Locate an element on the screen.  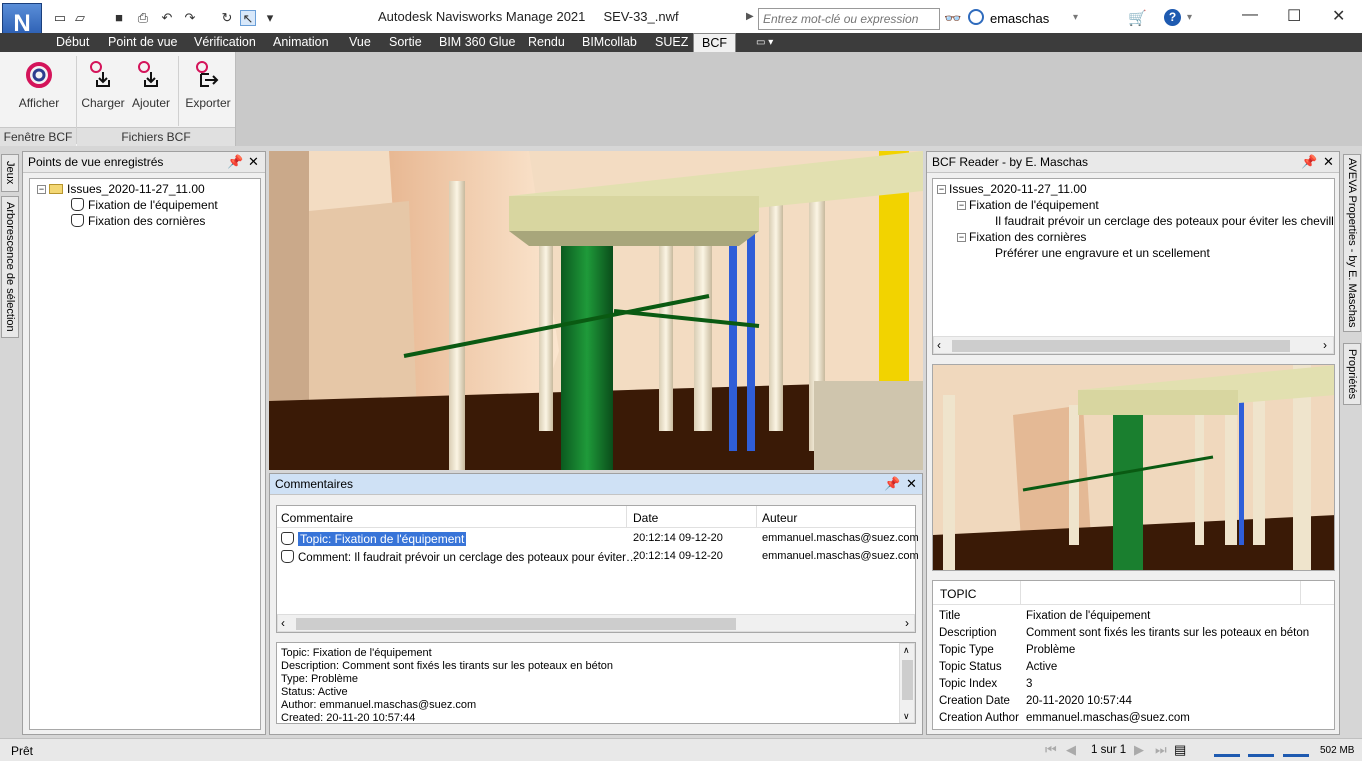
redo-icon: ↷ is located at coordinates (190, 18).